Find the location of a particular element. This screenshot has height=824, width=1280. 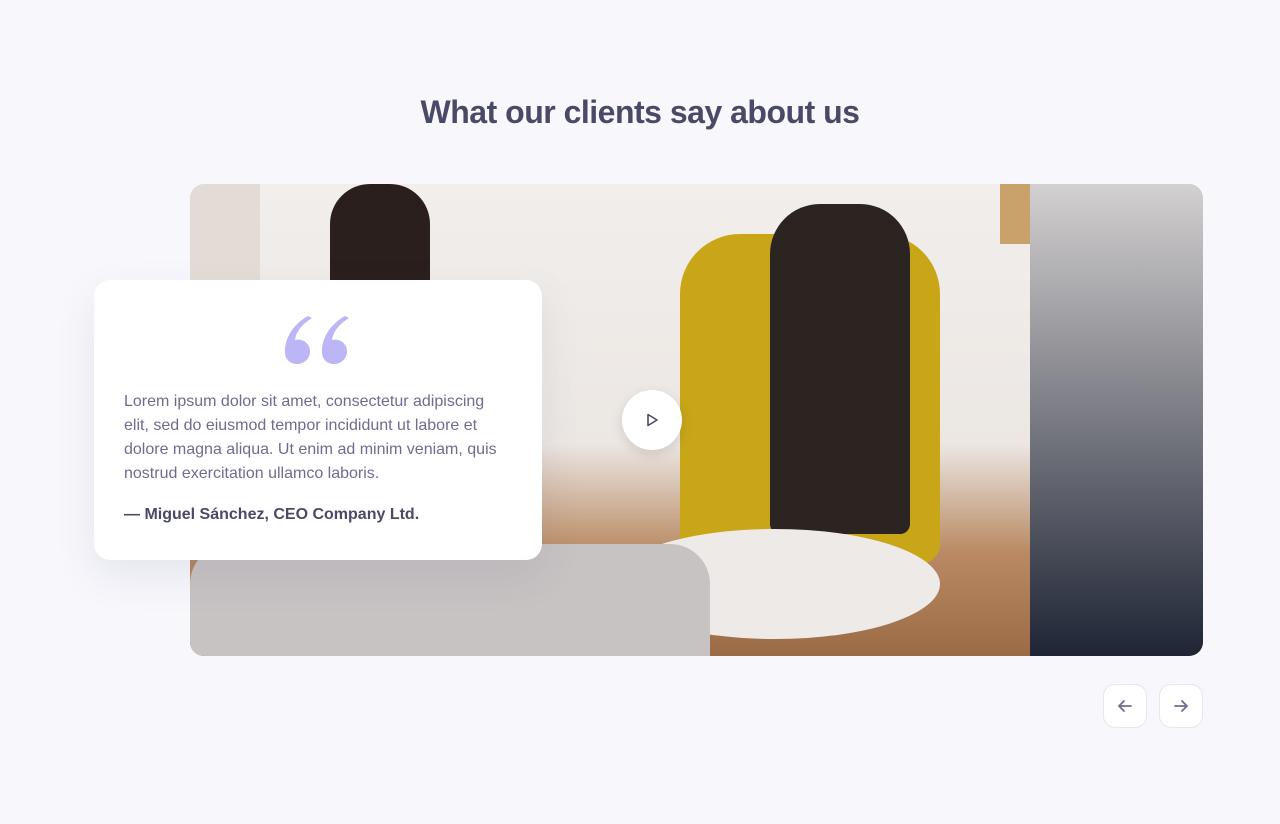

play-video-button is located at coordinates (652, 420).